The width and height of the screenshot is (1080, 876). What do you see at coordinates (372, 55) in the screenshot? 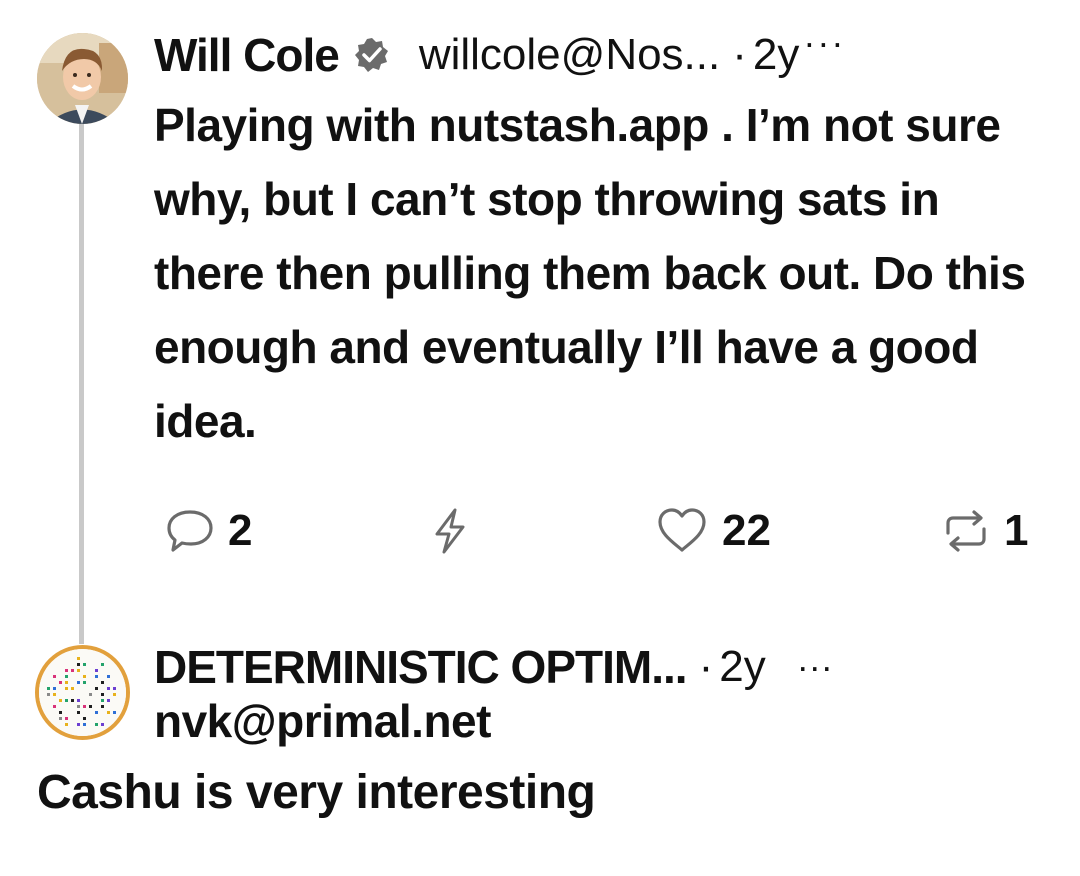
I see `verified-badge-icon` at bounding box center [372, 55].